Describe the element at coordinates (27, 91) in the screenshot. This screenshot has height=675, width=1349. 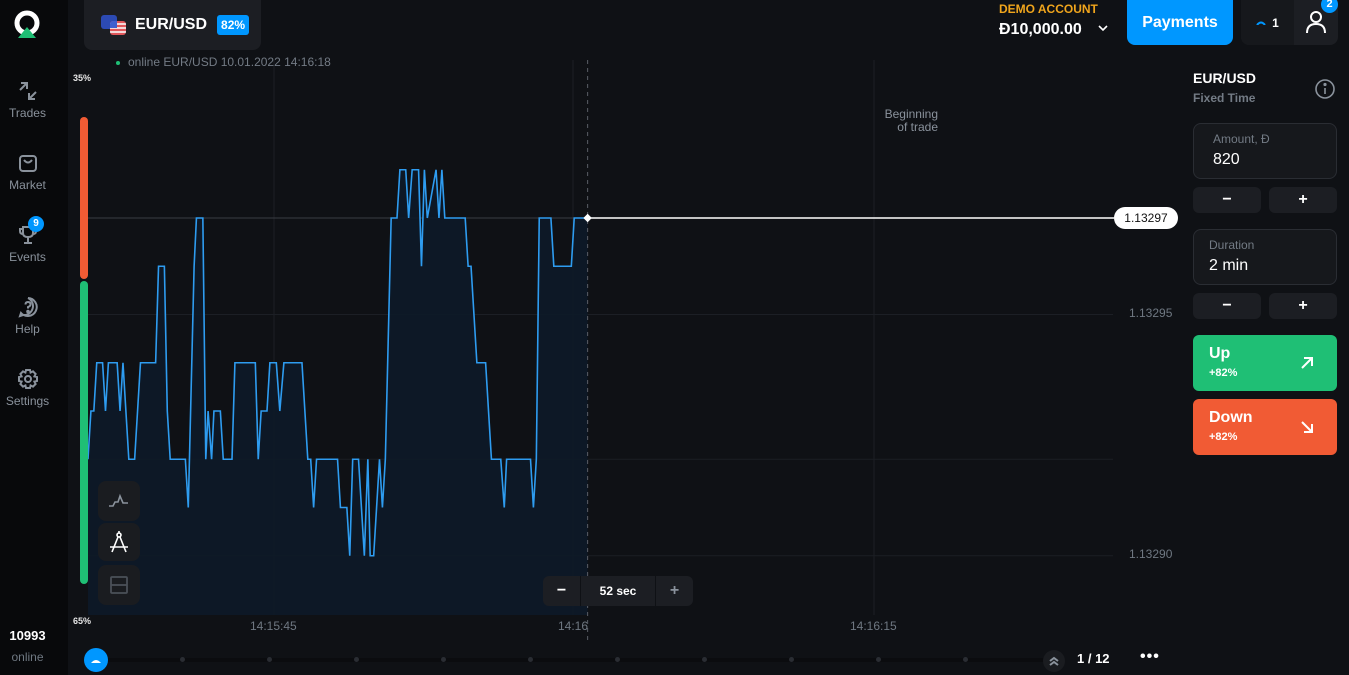
I see `trades-arrows-icon` at that location.